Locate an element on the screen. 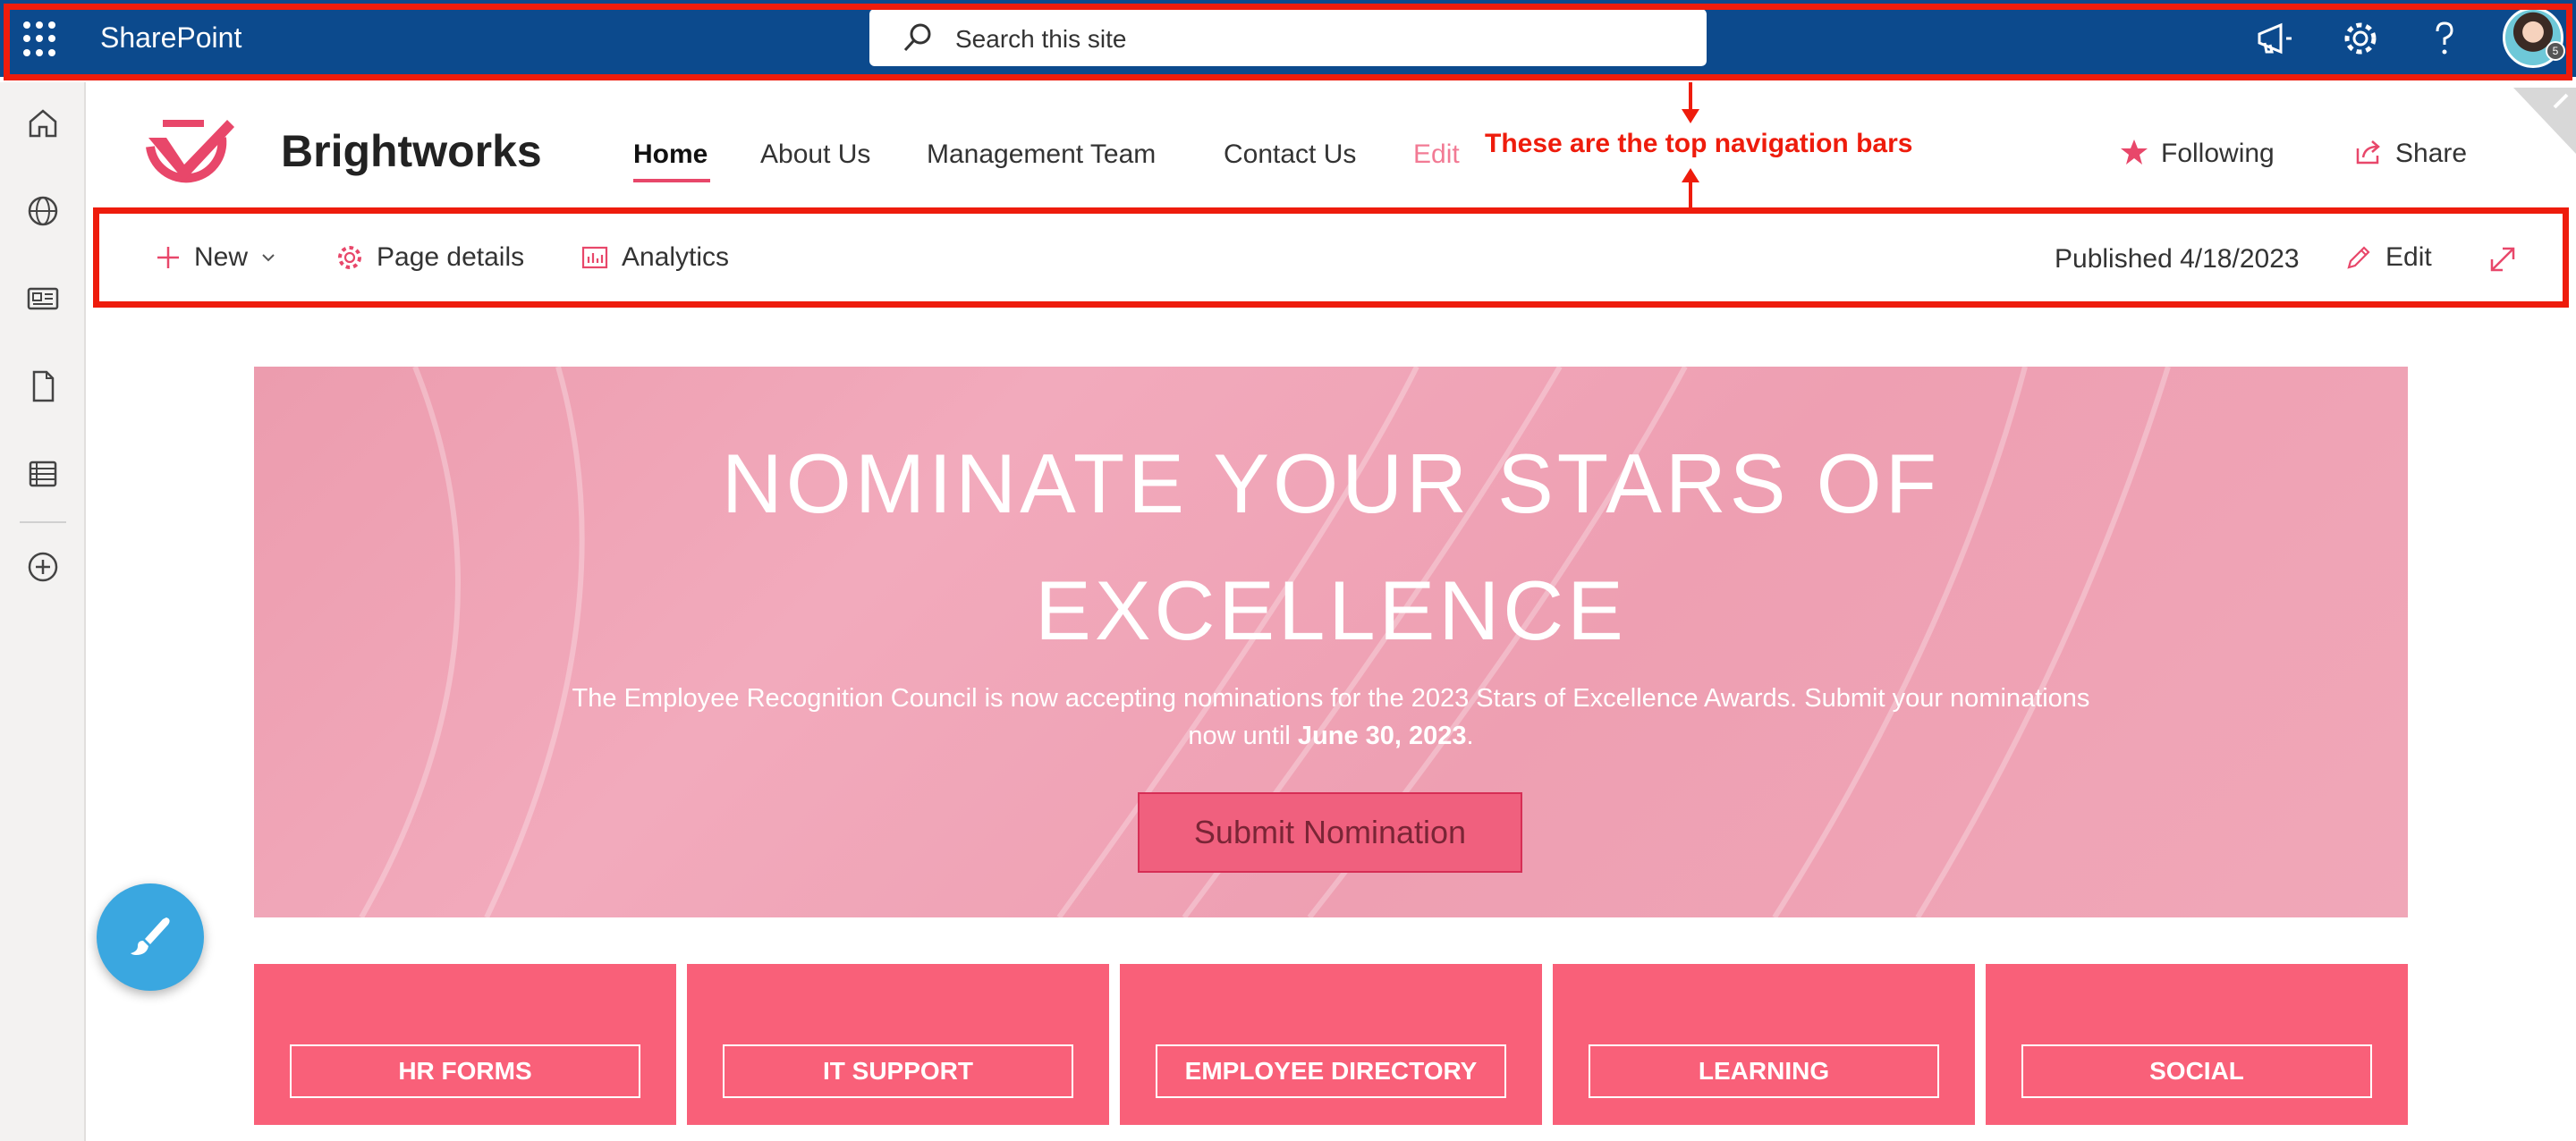 Image resolution: width=2576 pixels, height=1141 pixels. published-status: Published 4/18/2023 is located at coordinates (2177, 259).